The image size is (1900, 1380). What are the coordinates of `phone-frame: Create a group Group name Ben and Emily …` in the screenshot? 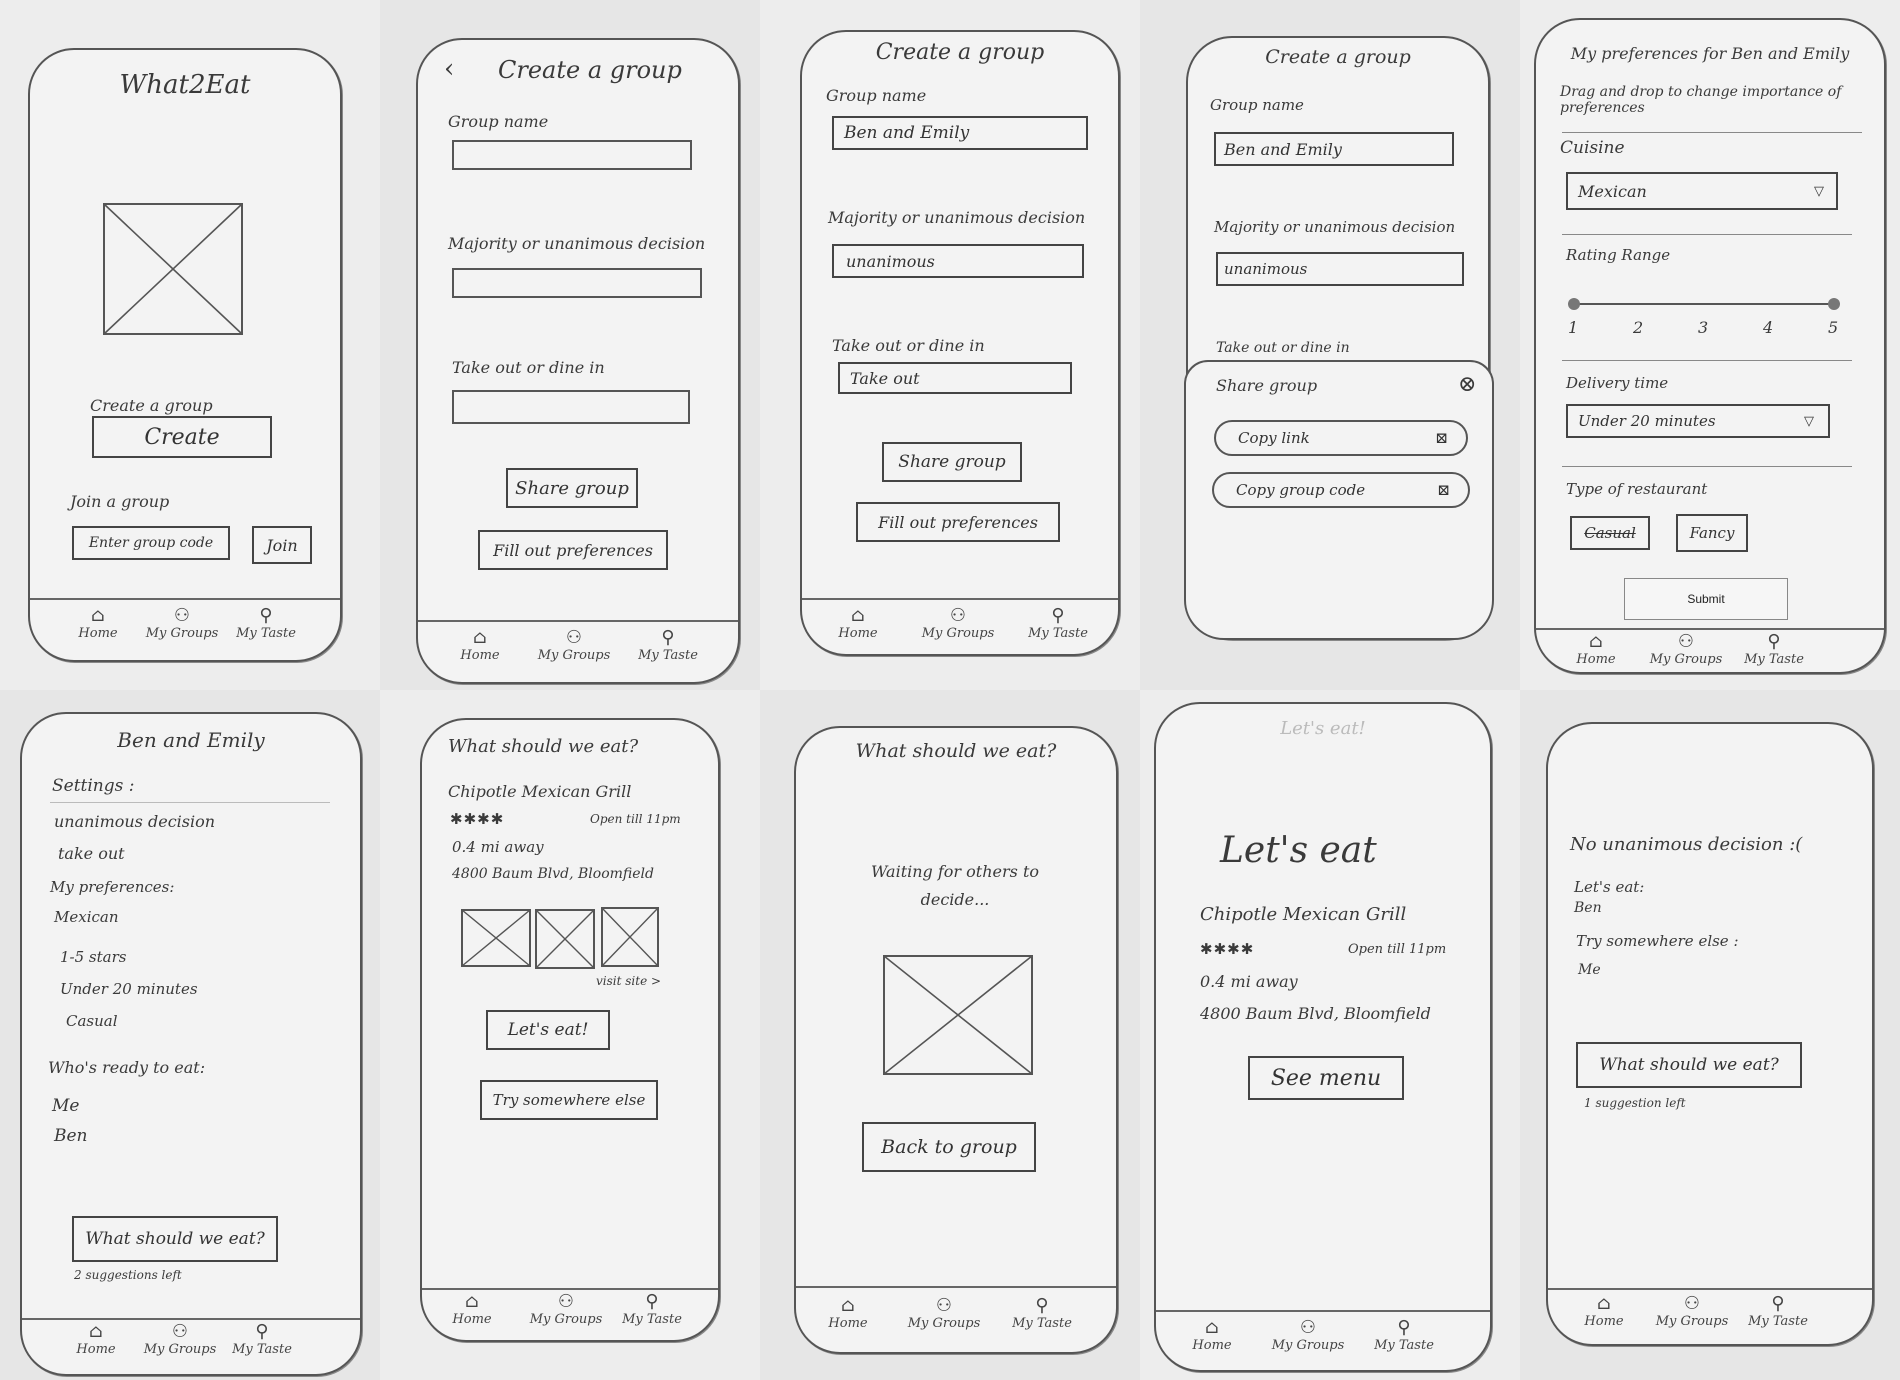 It's located at (960, 343).